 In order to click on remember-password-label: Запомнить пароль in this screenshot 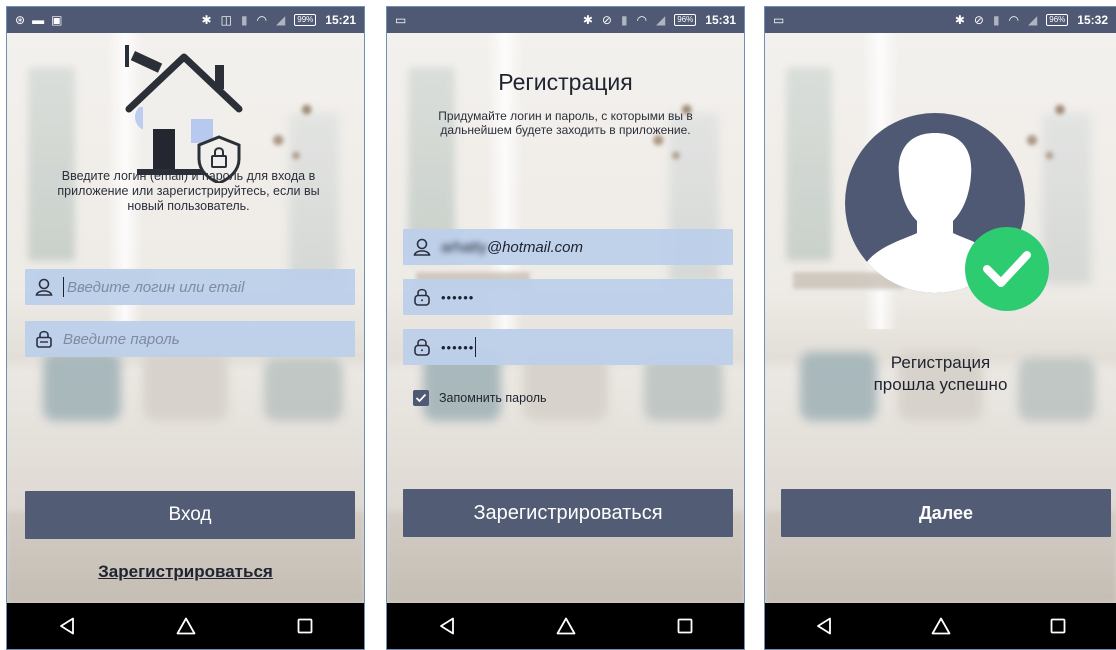, I will do `click(493, 398)`.